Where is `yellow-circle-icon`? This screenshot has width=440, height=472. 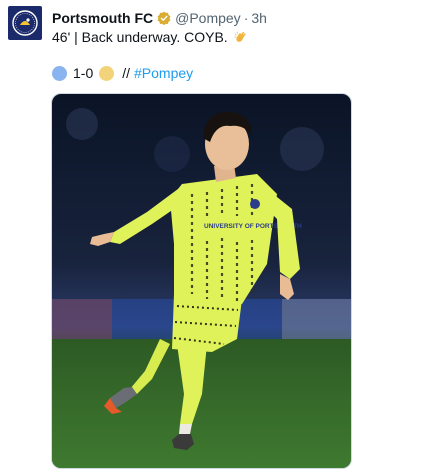 yellow-circle-icon is located at coordinates (107, 73).